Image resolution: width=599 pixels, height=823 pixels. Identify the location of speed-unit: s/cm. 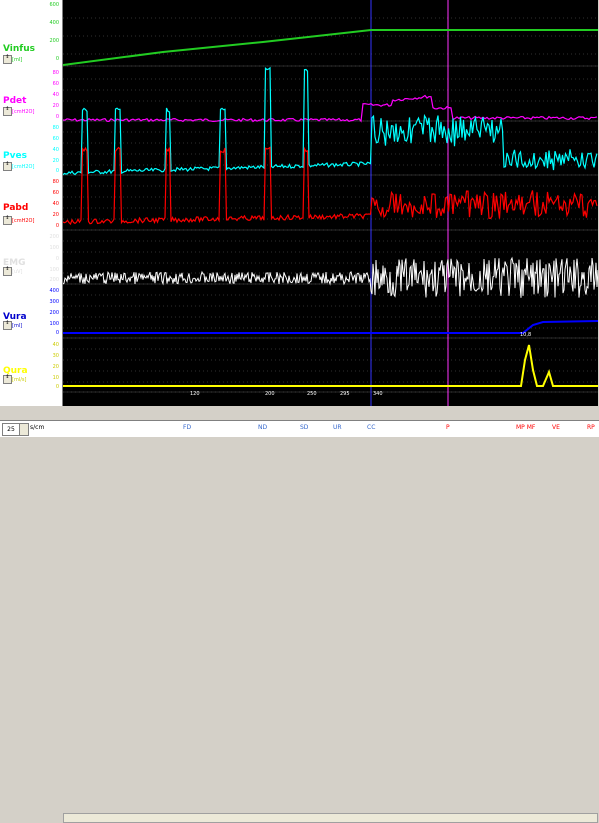
(37, 427).